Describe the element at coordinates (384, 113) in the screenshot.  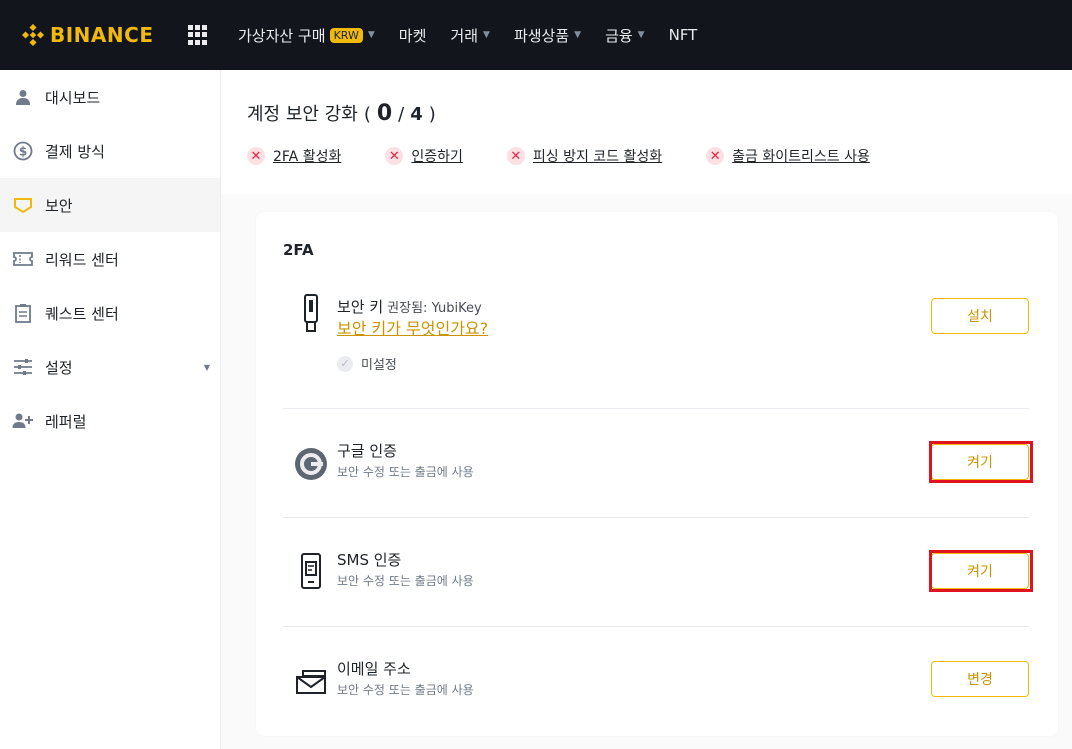
I see `progress-done: 0` at that location.